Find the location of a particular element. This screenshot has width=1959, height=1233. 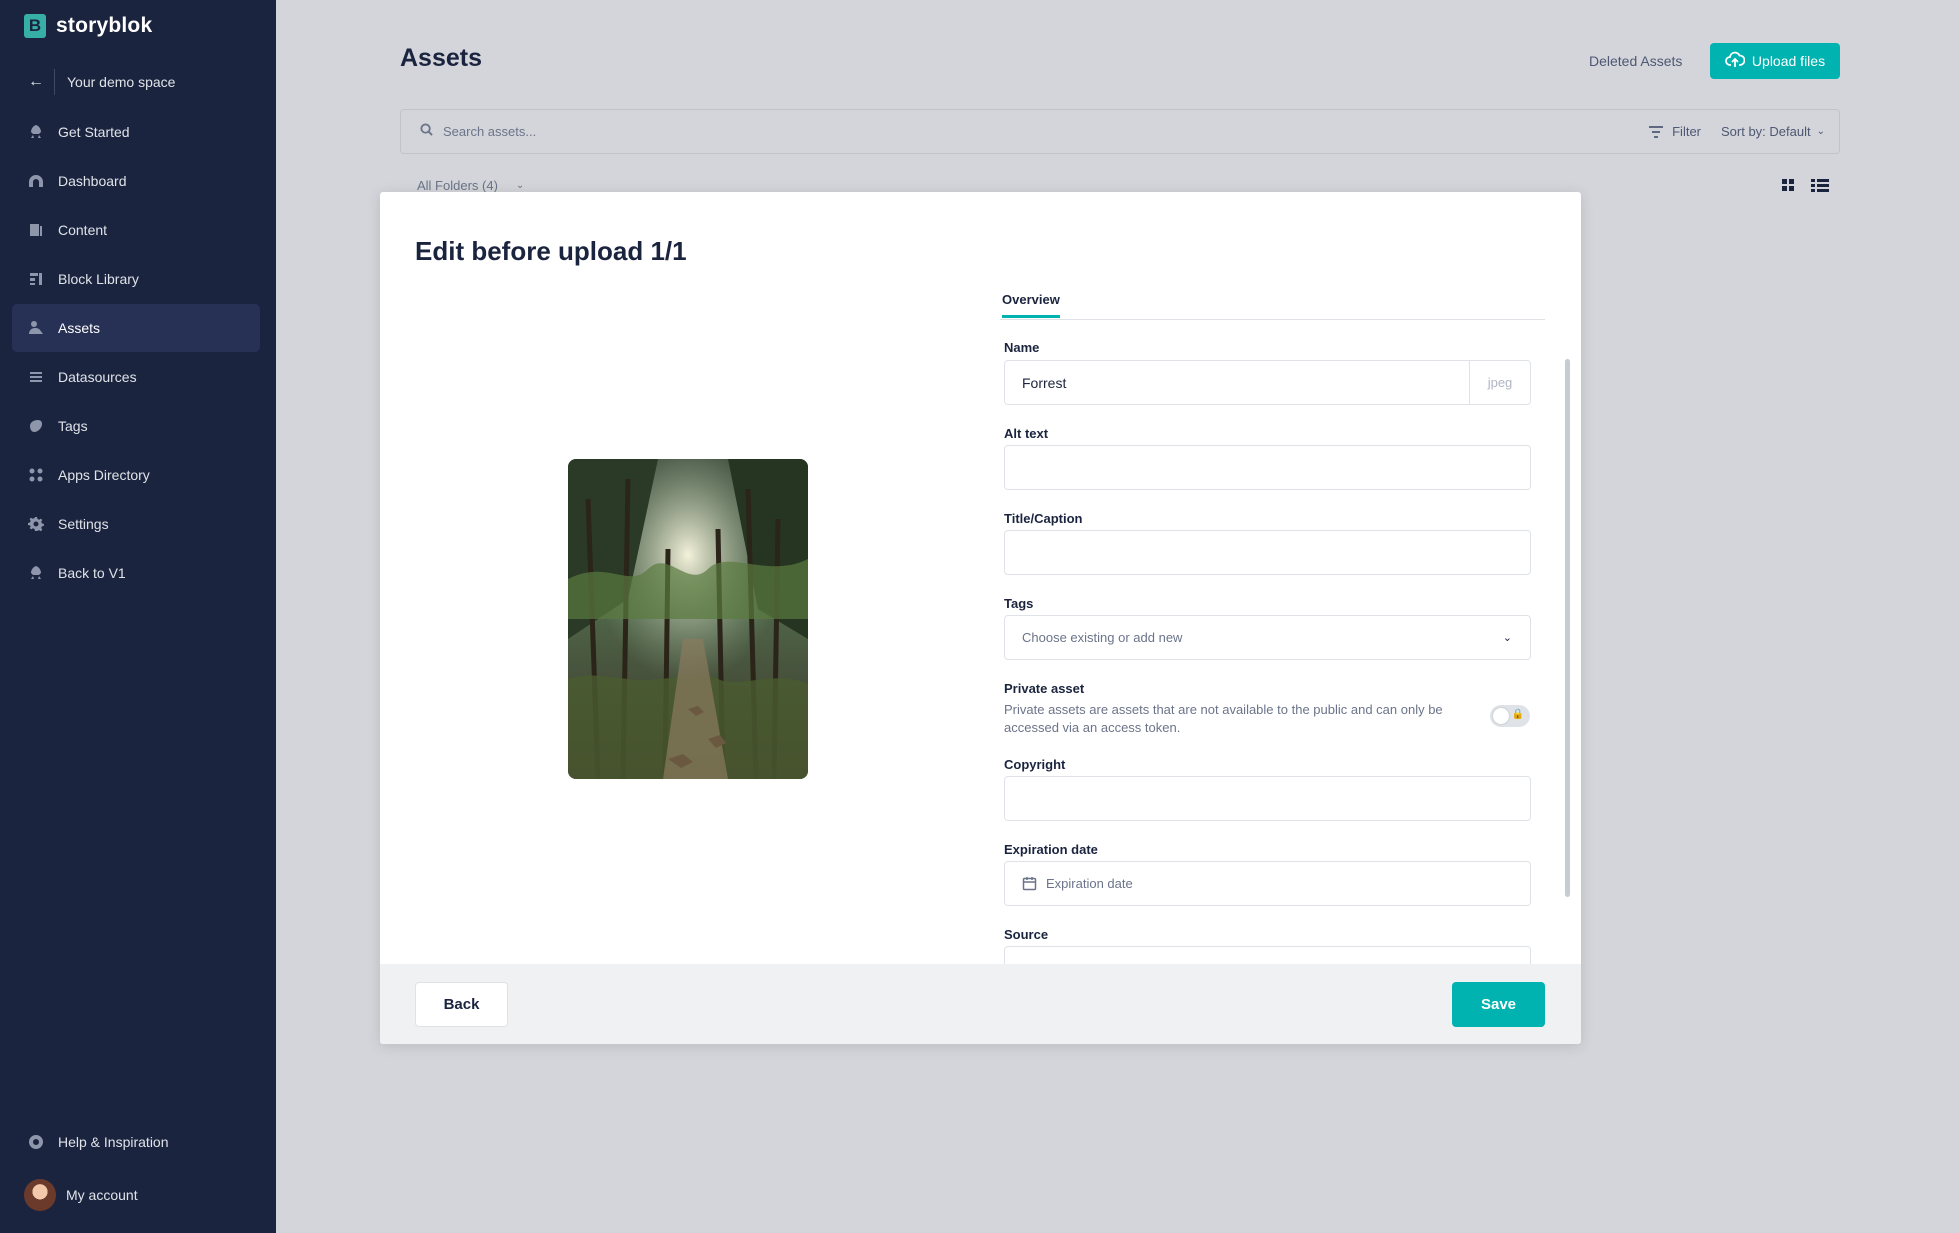

lifebuoy-icon is located at coordinates (36, 1142).